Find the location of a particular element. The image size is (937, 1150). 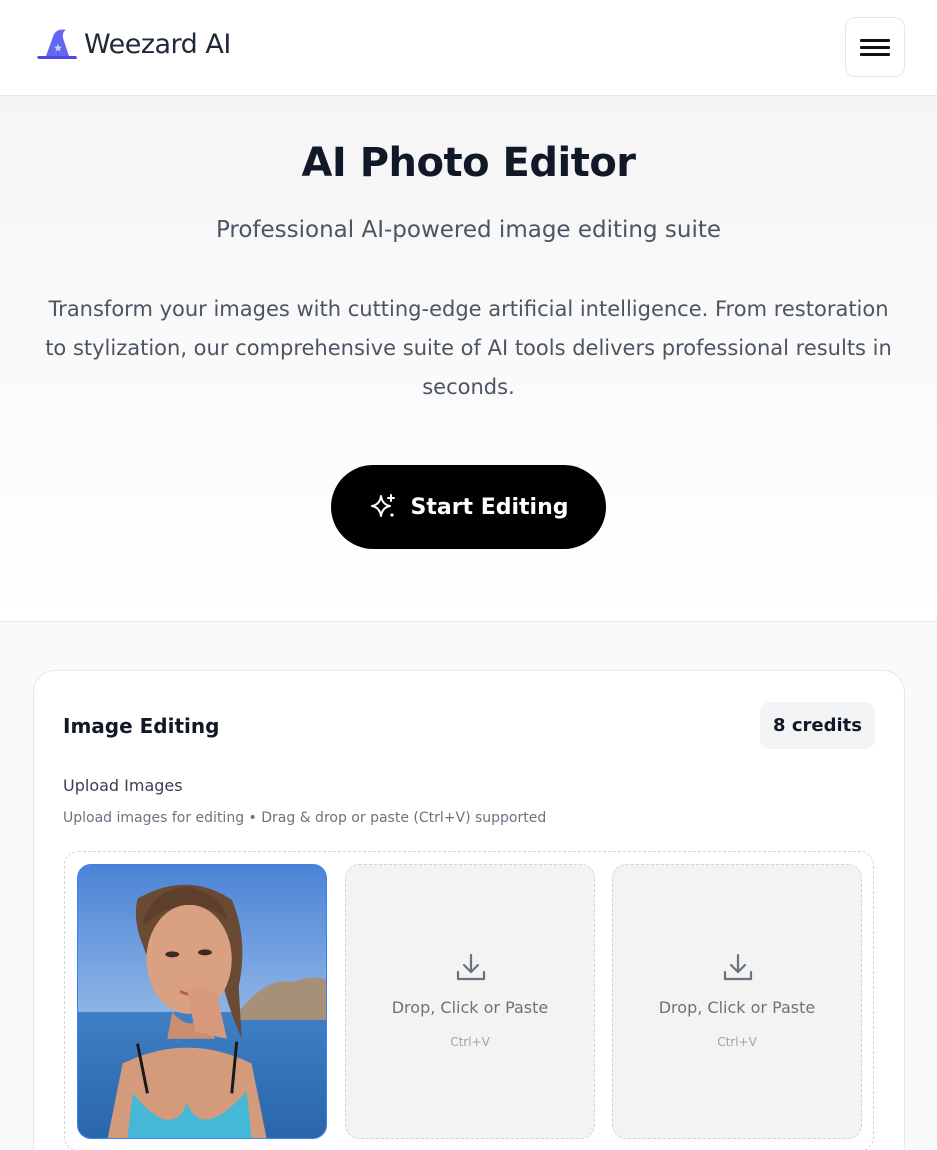

credits-badge: 8 credits is located at coordinates (817, 725).